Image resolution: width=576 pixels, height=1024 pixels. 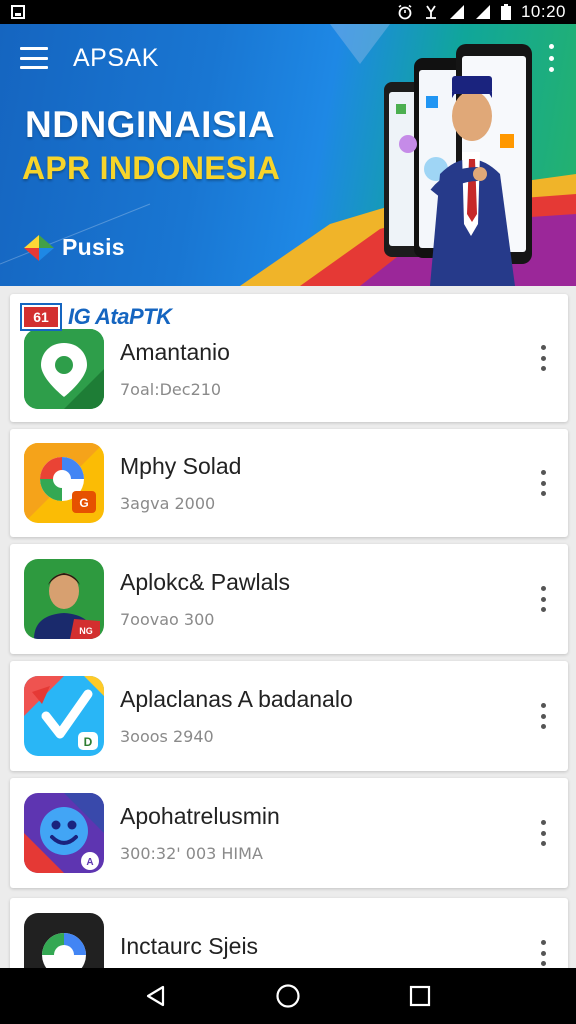 I want to click on brand-logo-icon, so click(x=39, y=247).